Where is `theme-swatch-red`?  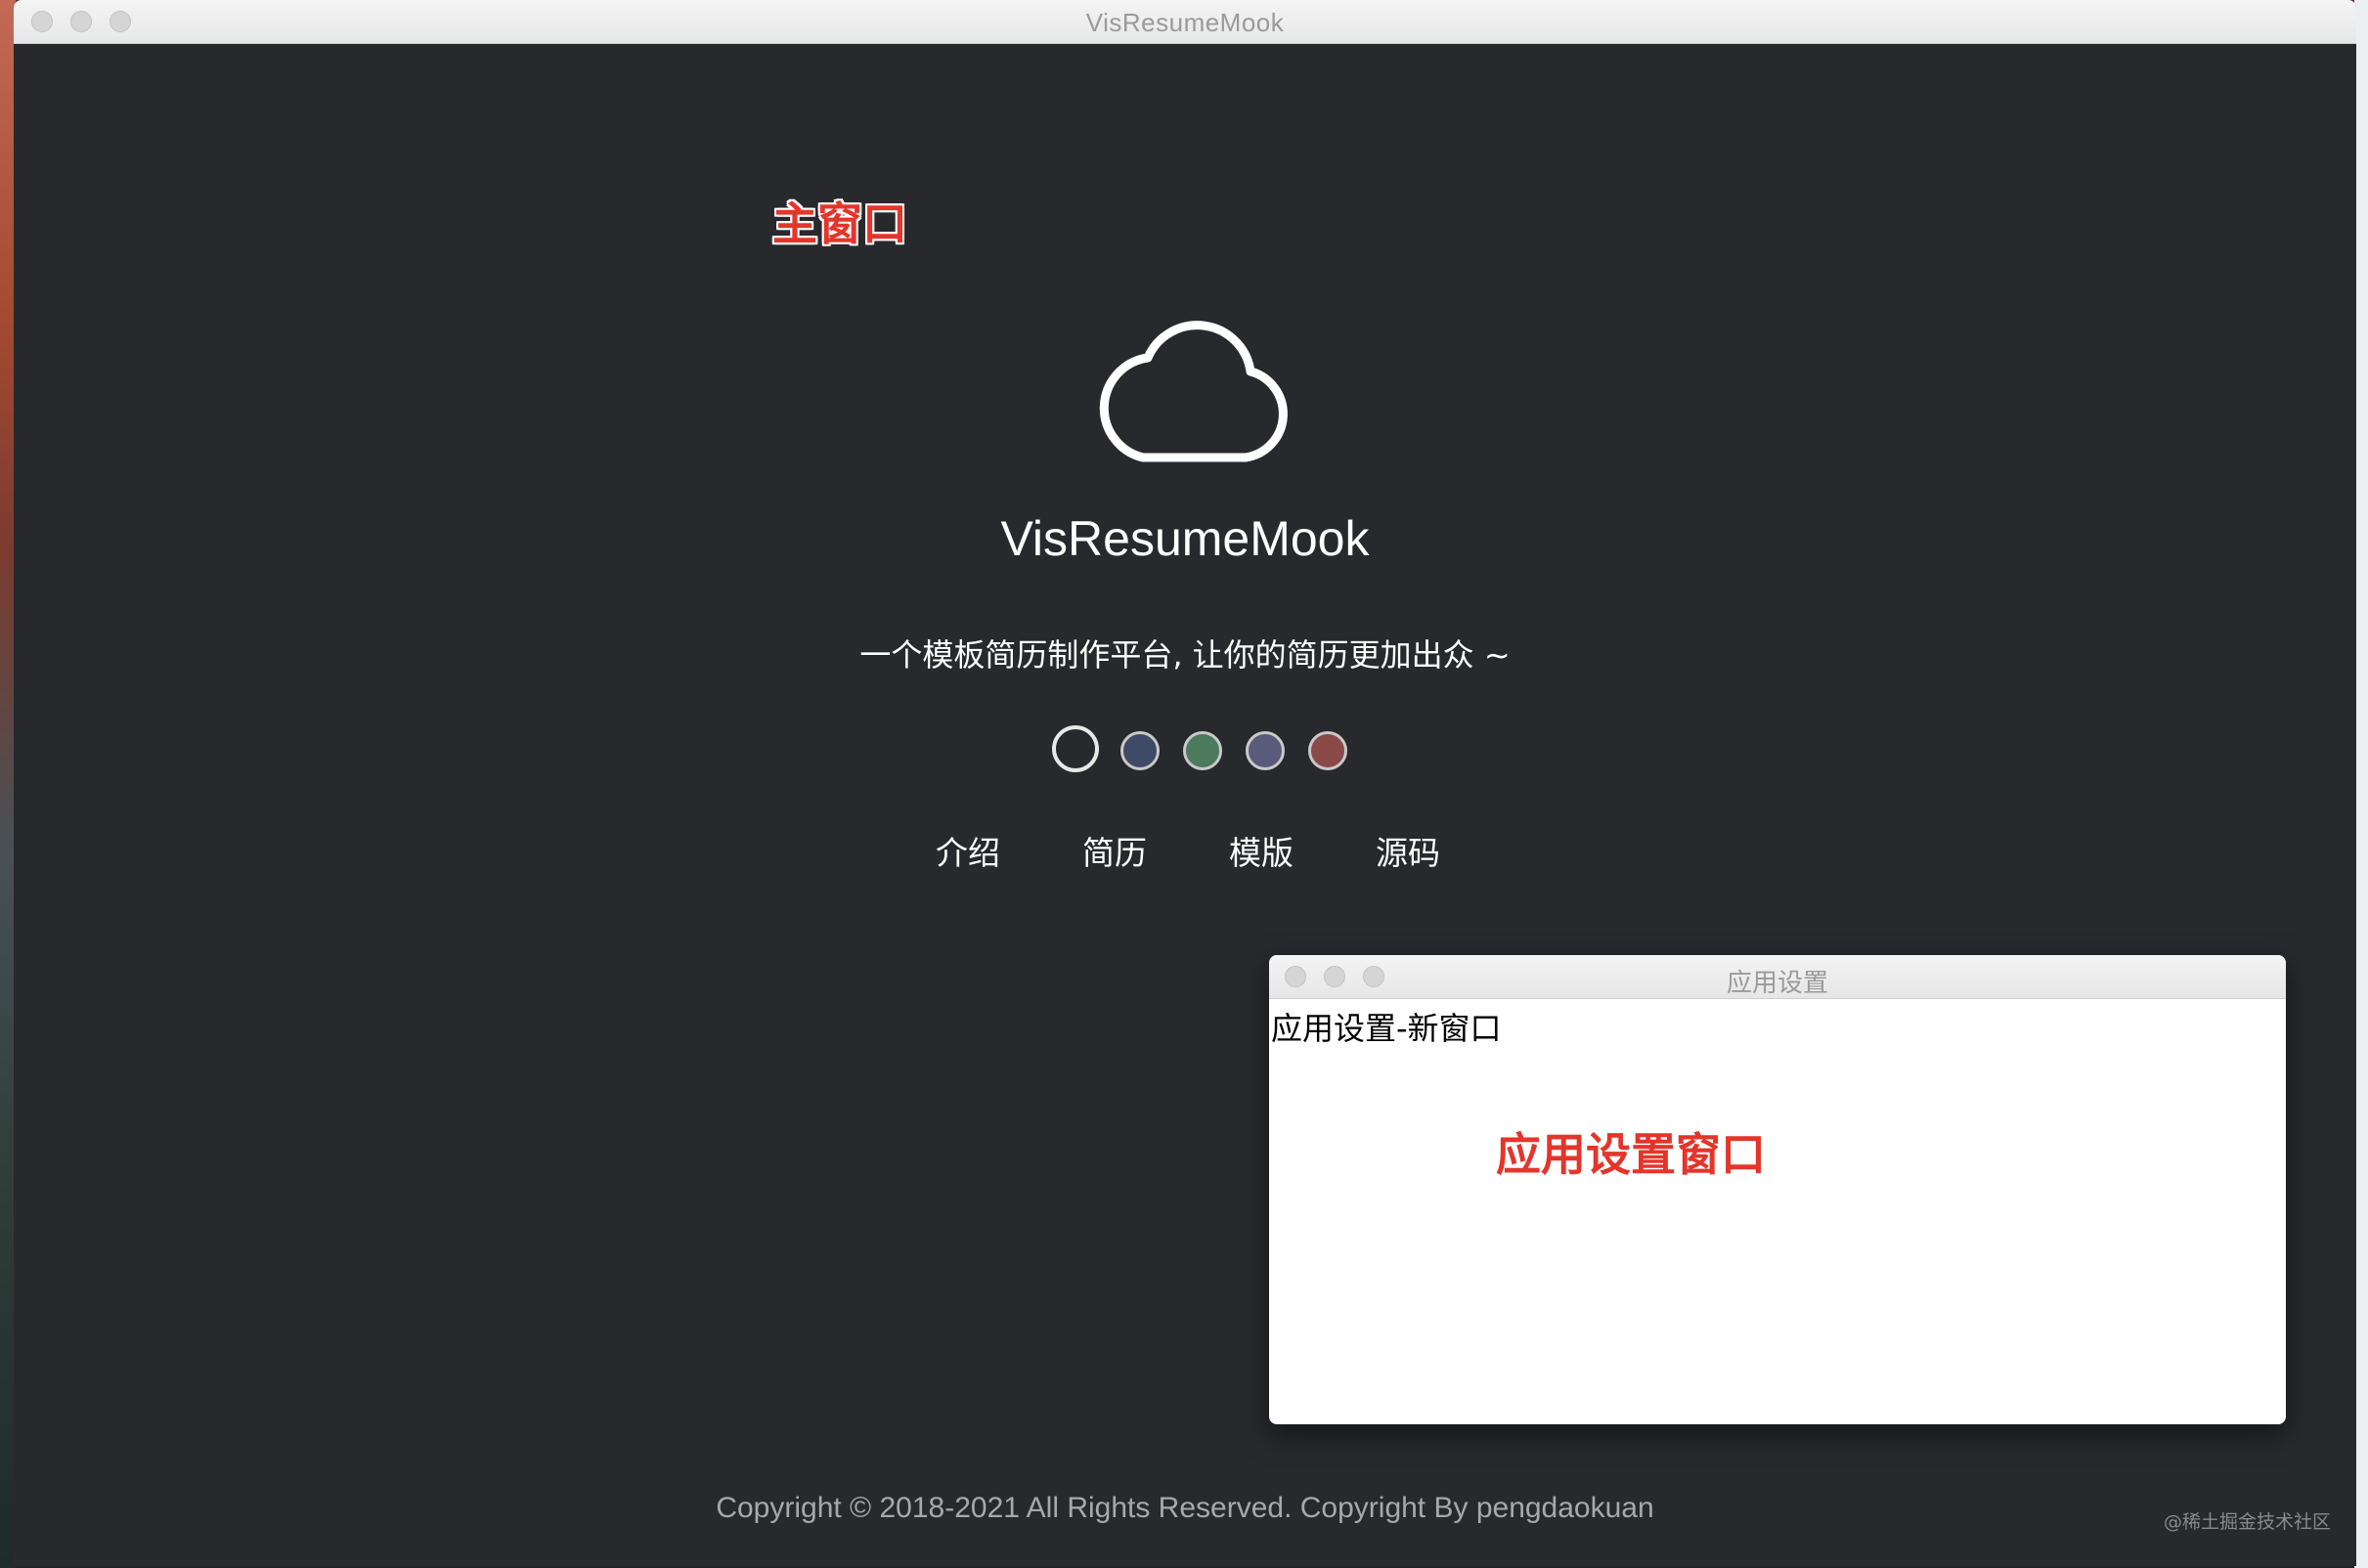
theme-swatch-red is located at coordinates (1327, 751).